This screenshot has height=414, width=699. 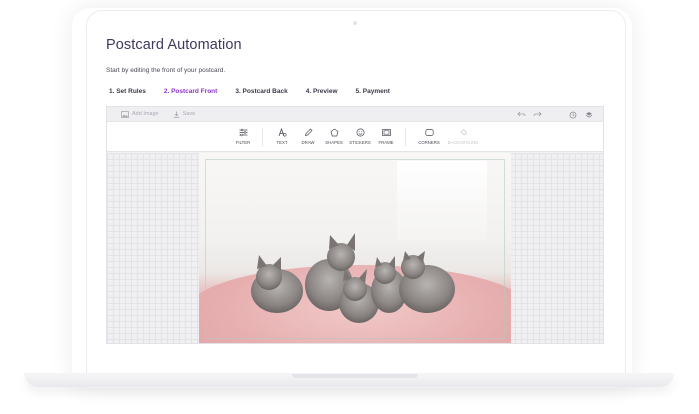 I want to click on filter-label: FILTER, so click(x=243, y=142).